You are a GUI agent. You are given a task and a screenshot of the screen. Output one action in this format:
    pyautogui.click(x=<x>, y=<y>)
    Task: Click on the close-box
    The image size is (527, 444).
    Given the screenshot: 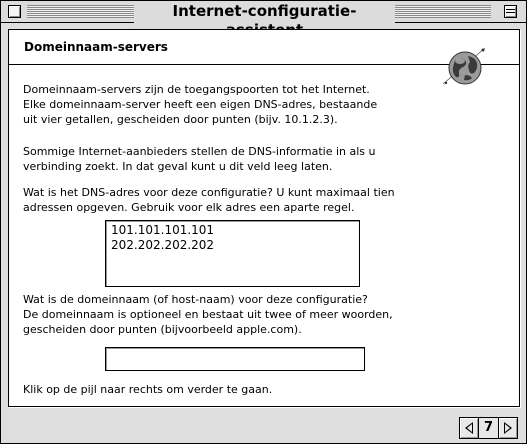 What is the action you would take?
    pyautogui.click(x=14, y=11)
    